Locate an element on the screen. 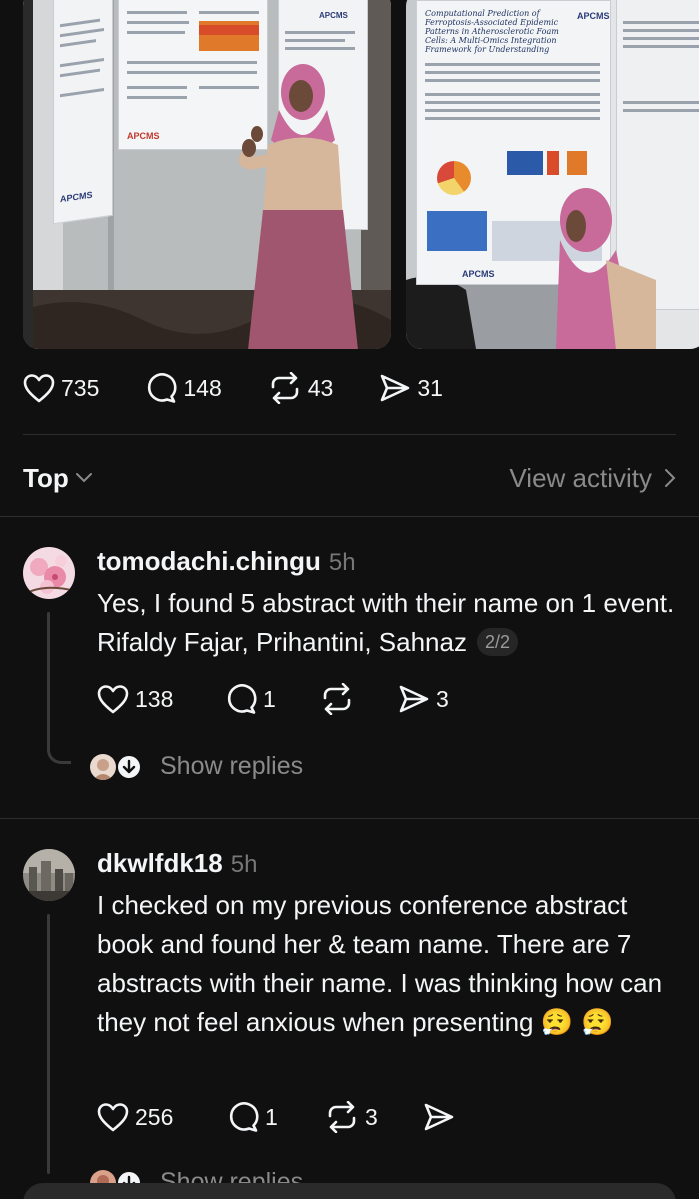 Image resolution: width=699 pixels, height=1199 pixels. reply-button: 148 is located at coordinates (183, 388).